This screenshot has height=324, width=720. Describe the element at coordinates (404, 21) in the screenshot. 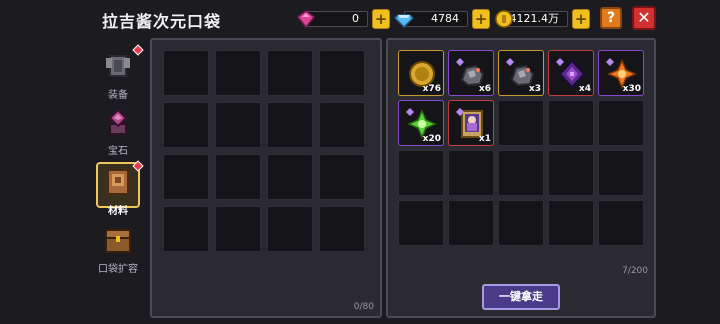

I see `diamond-icon` at that location.